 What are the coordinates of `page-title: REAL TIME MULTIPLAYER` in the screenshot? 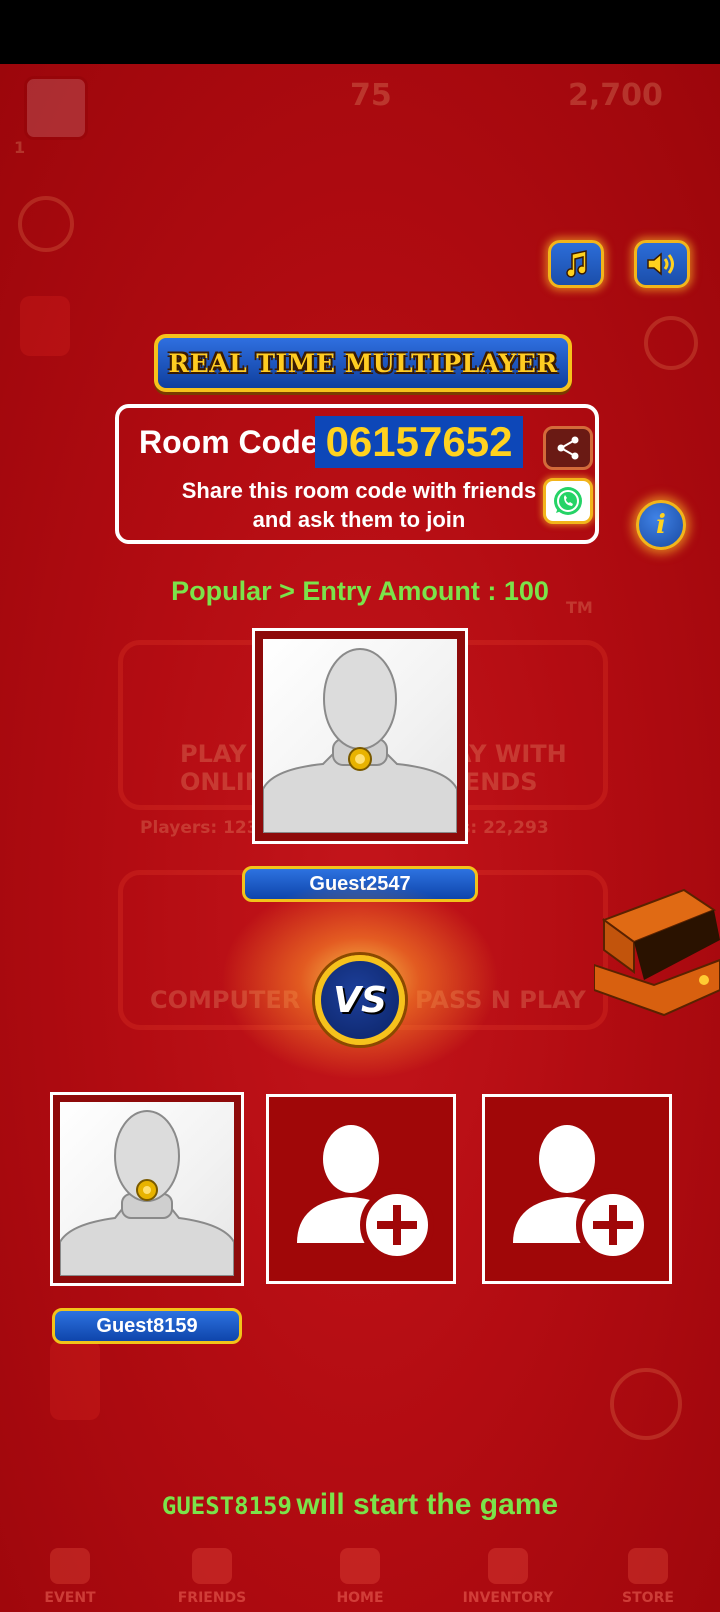 It's located at (363, 363).